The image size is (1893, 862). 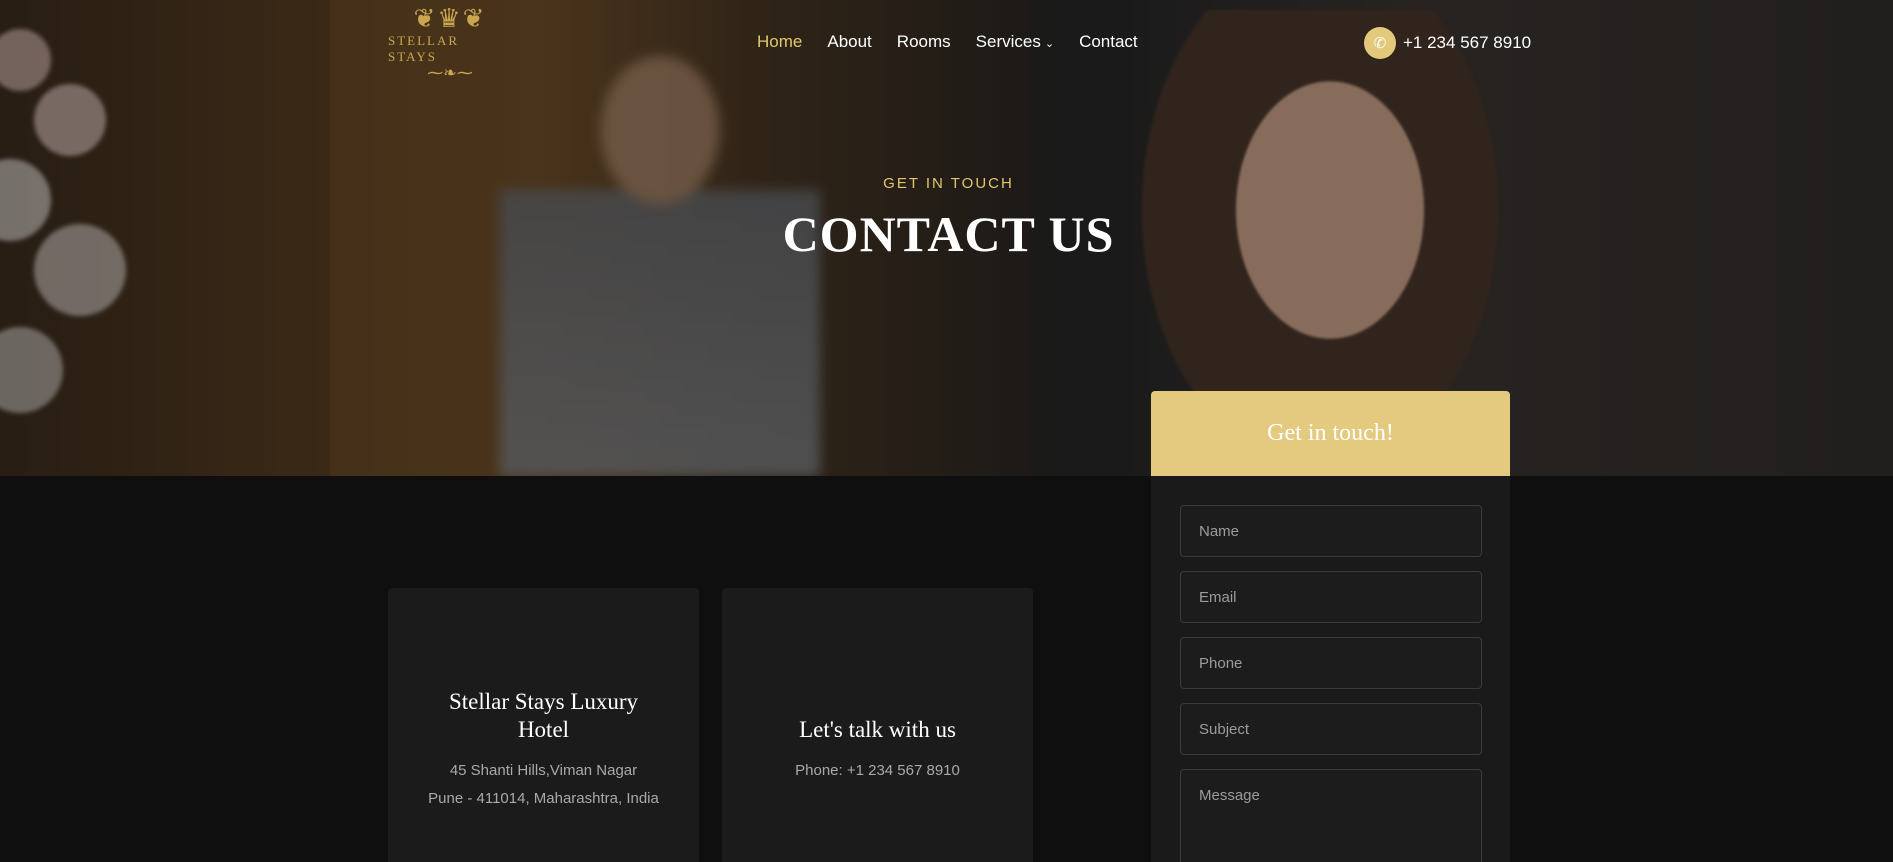 I want to click on talk-card-phone: Phone: +1 234 567 8910, so click(x=877, y=770).